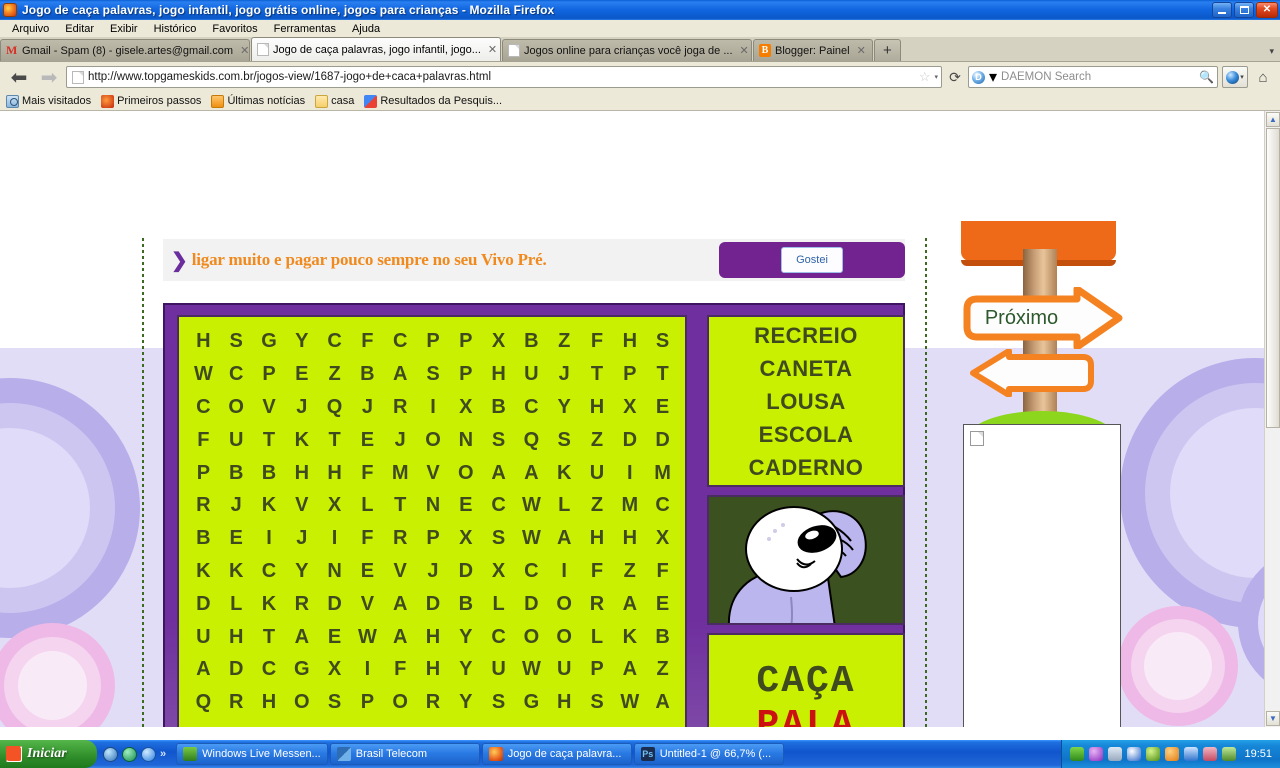 The width and height of the screenshot is (1280, 768). I want to click on grid-cell: V, so click(269, 407).